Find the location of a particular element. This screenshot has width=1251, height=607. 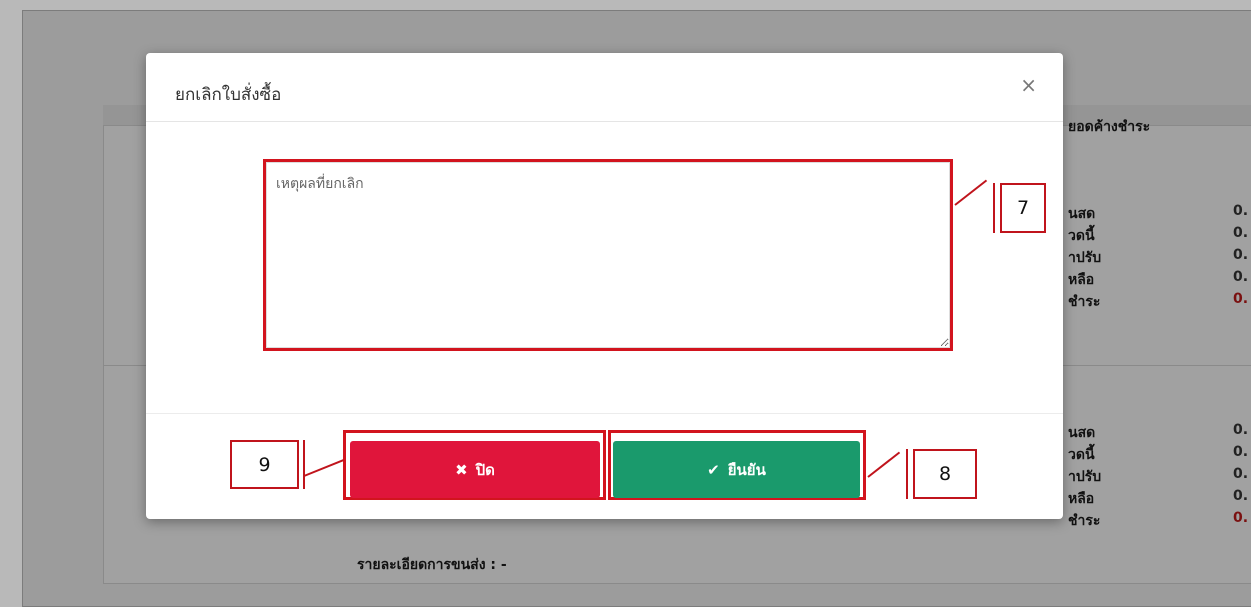

callout-8: 8 is located at coordinates (945, 474).